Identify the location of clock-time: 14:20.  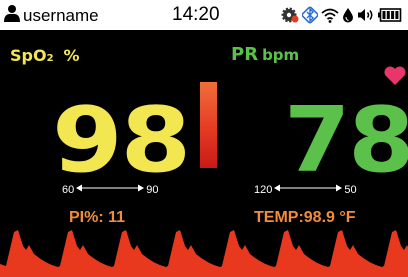
(196, 14).